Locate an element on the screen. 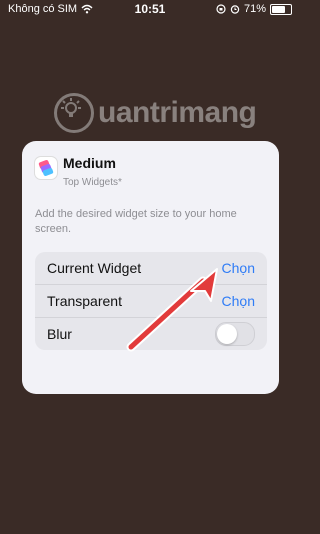 This screenshot has width=320, height=534. option-label: Transparent is located at coordinates (84, 301).